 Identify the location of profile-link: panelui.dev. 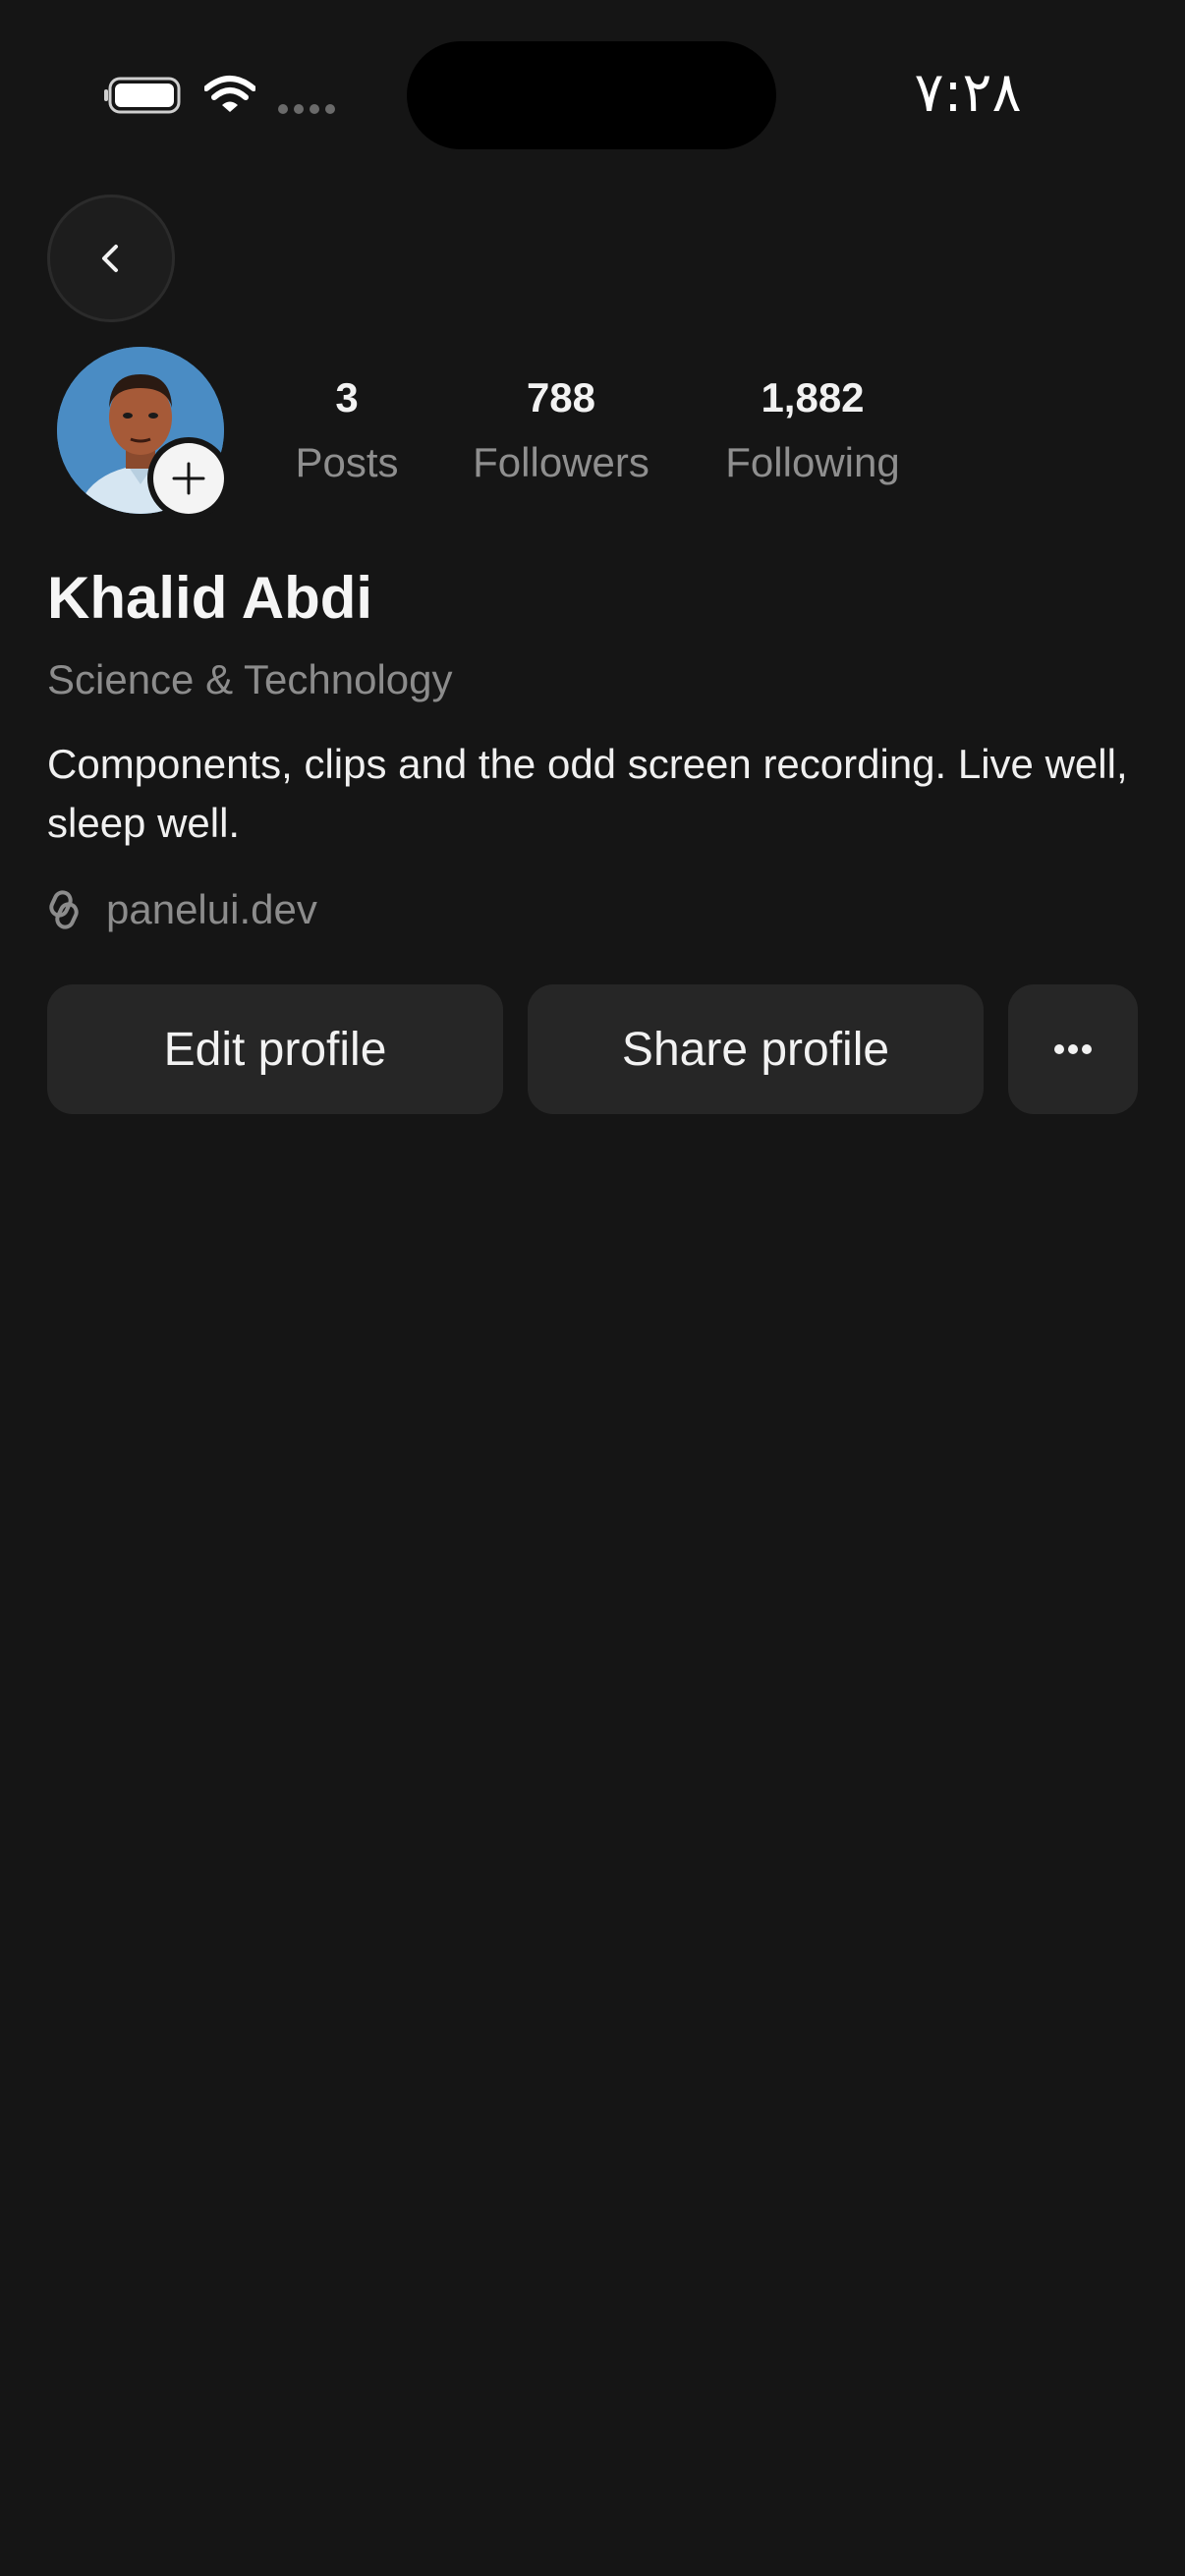
(182, 909).